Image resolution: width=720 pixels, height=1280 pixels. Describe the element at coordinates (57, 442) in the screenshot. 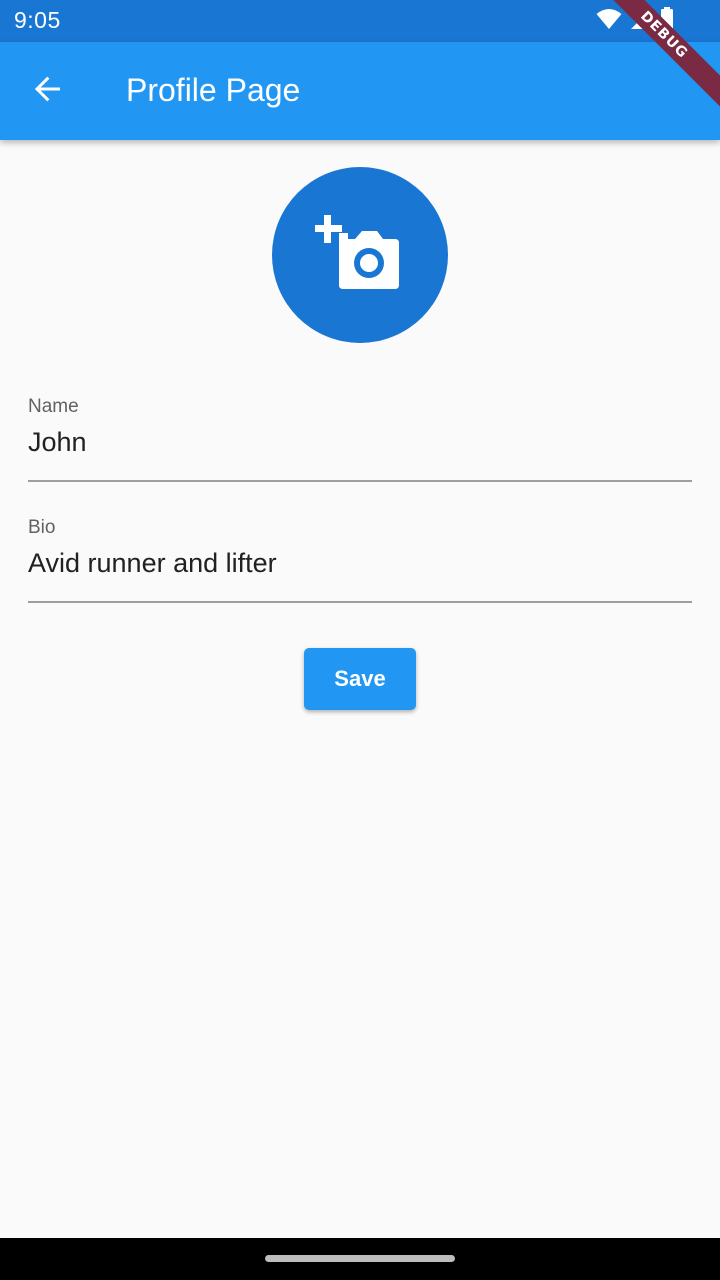

I see `name-field-value: John` at that location.